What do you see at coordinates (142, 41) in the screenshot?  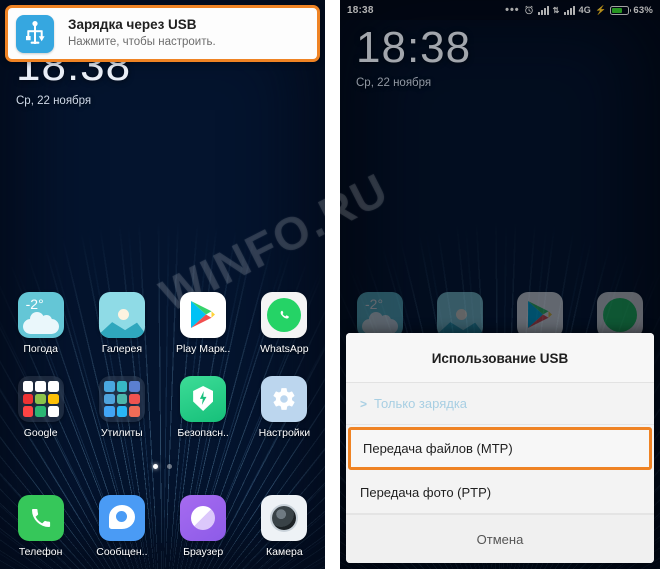 I see `notification-subtitle: Нажмите, чтобы настроить.` at bounding box center [142, 41].